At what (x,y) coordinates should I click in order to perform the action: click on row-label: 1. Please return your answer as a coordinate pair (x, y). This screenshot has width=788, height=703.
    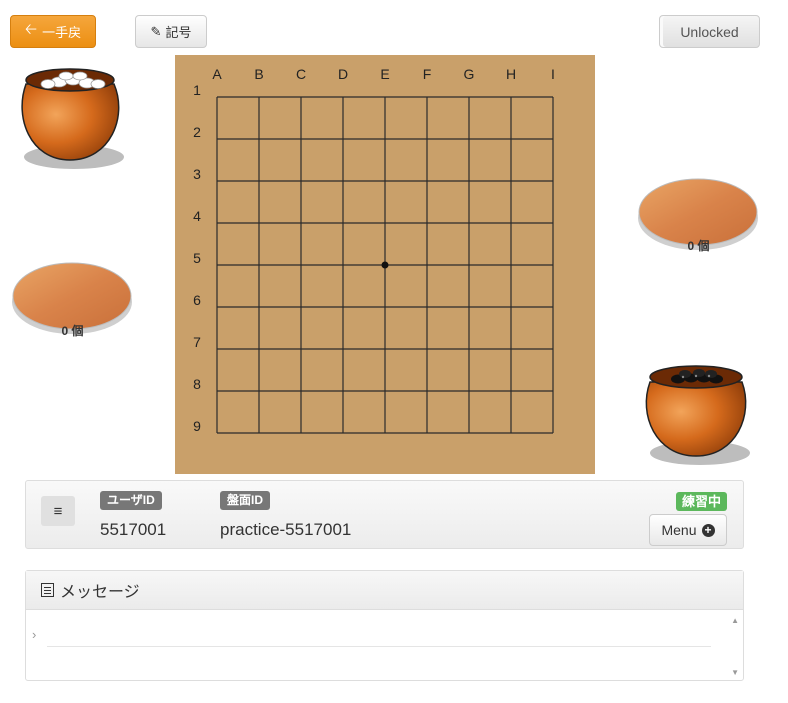
    Looking at the image, I should click on (197, 90).